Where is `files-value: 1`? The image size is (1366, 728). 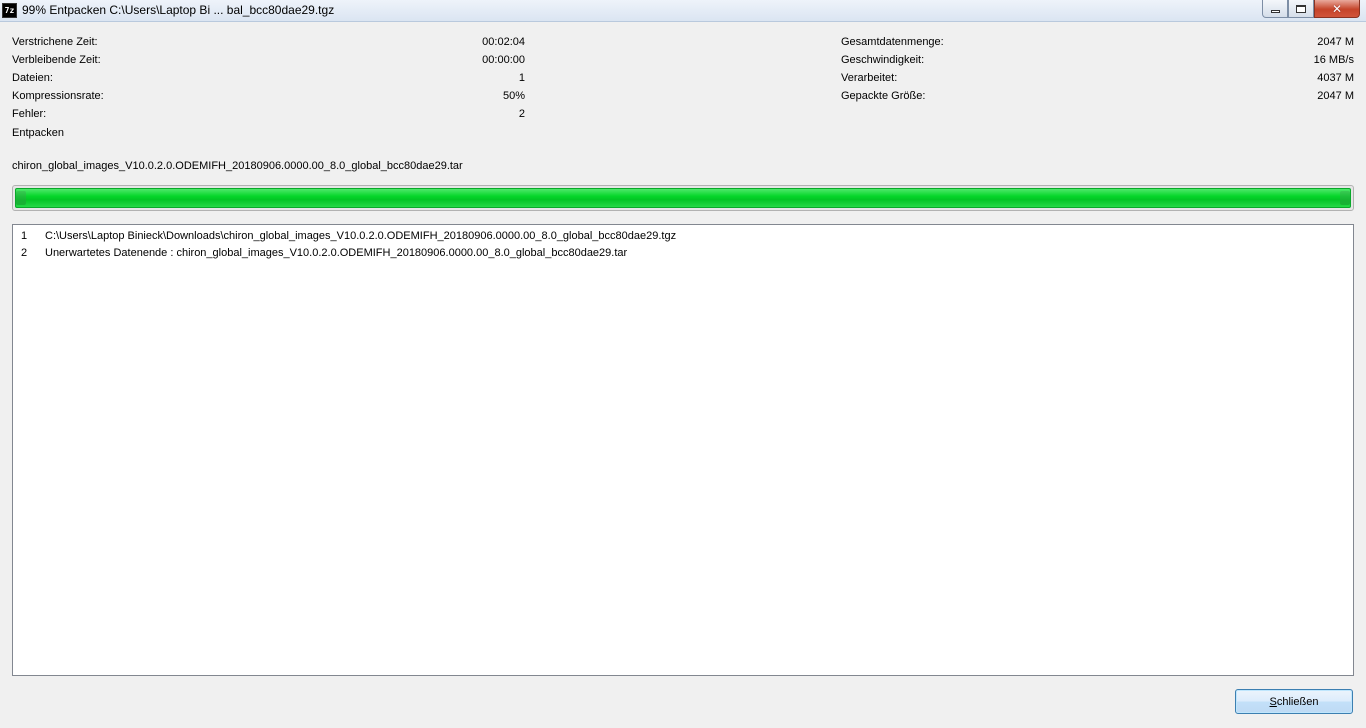
files-value: 1 is located at coordinates (521, 78).